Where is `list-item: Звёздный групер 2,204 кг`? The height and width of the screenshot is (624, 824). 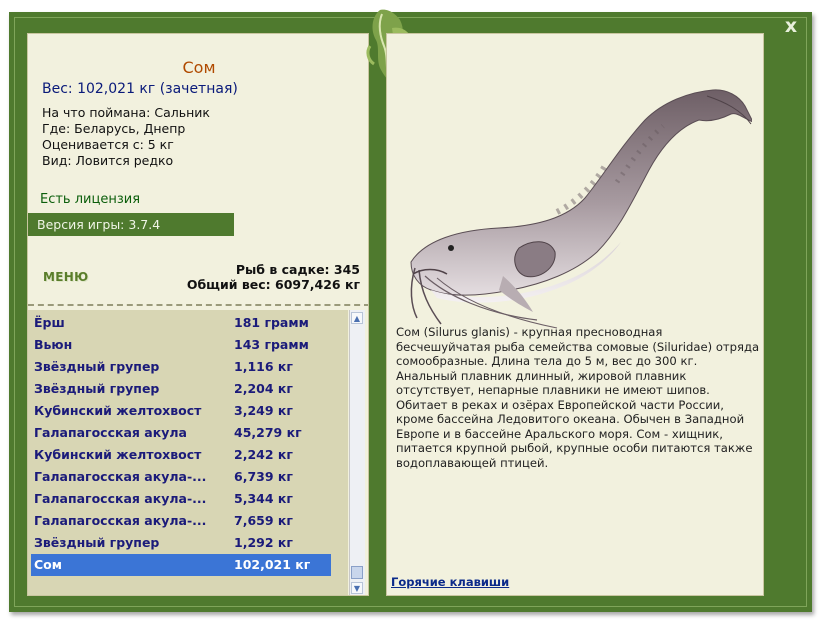 list-item: Звёздный групер 2,204 кг is located at coordinates (181, 389).